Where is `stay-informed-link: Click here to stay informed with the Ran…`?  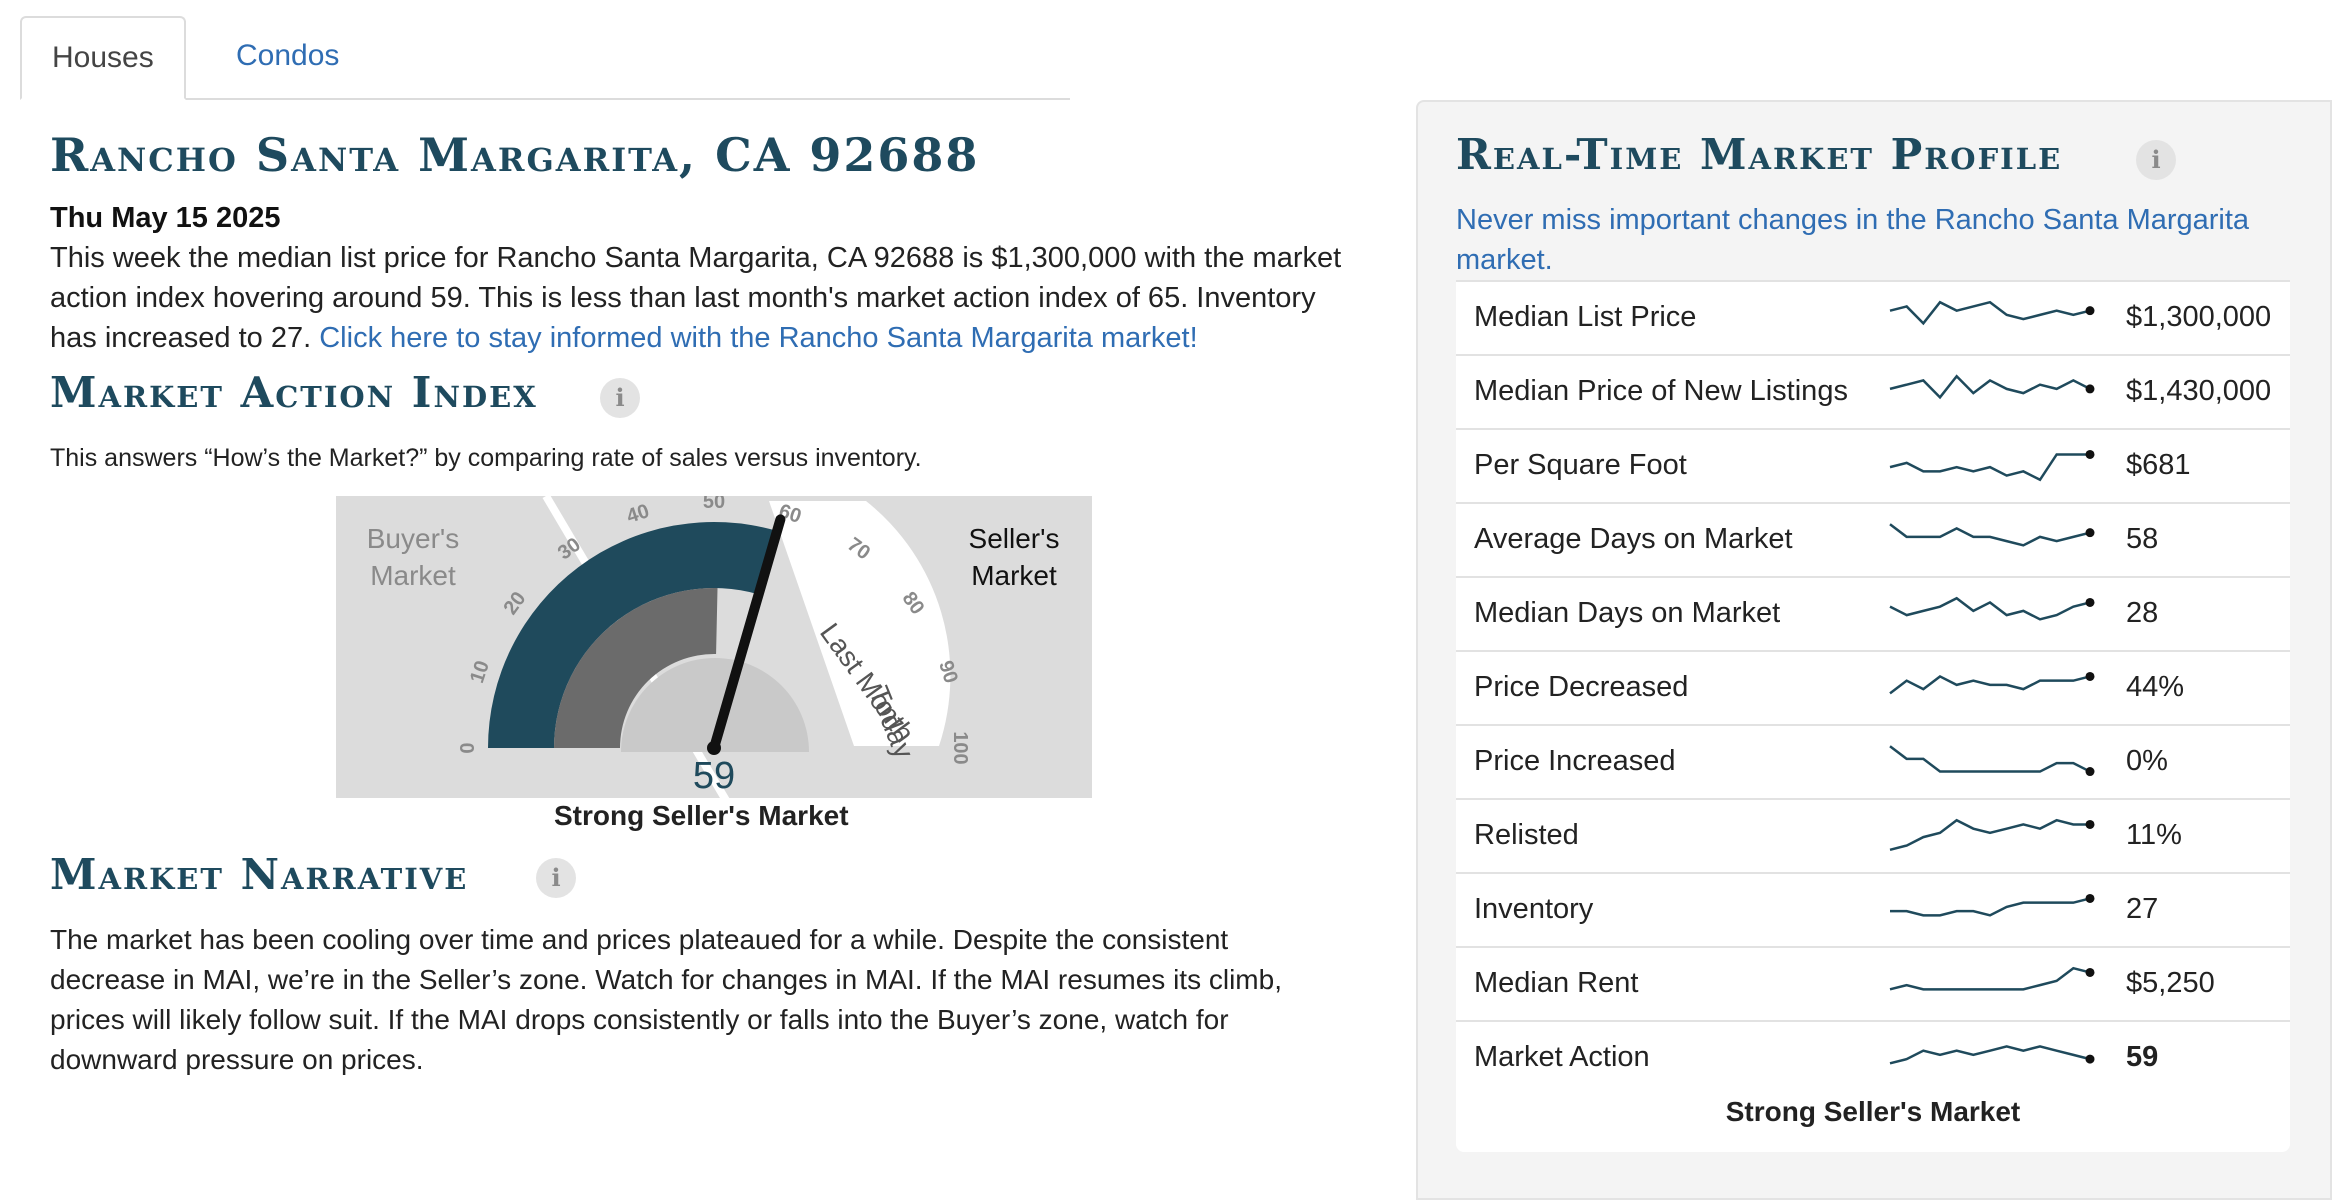 stay-informed-link: Click here to stay informed with the Ran… is located at coordinates (758, 338).